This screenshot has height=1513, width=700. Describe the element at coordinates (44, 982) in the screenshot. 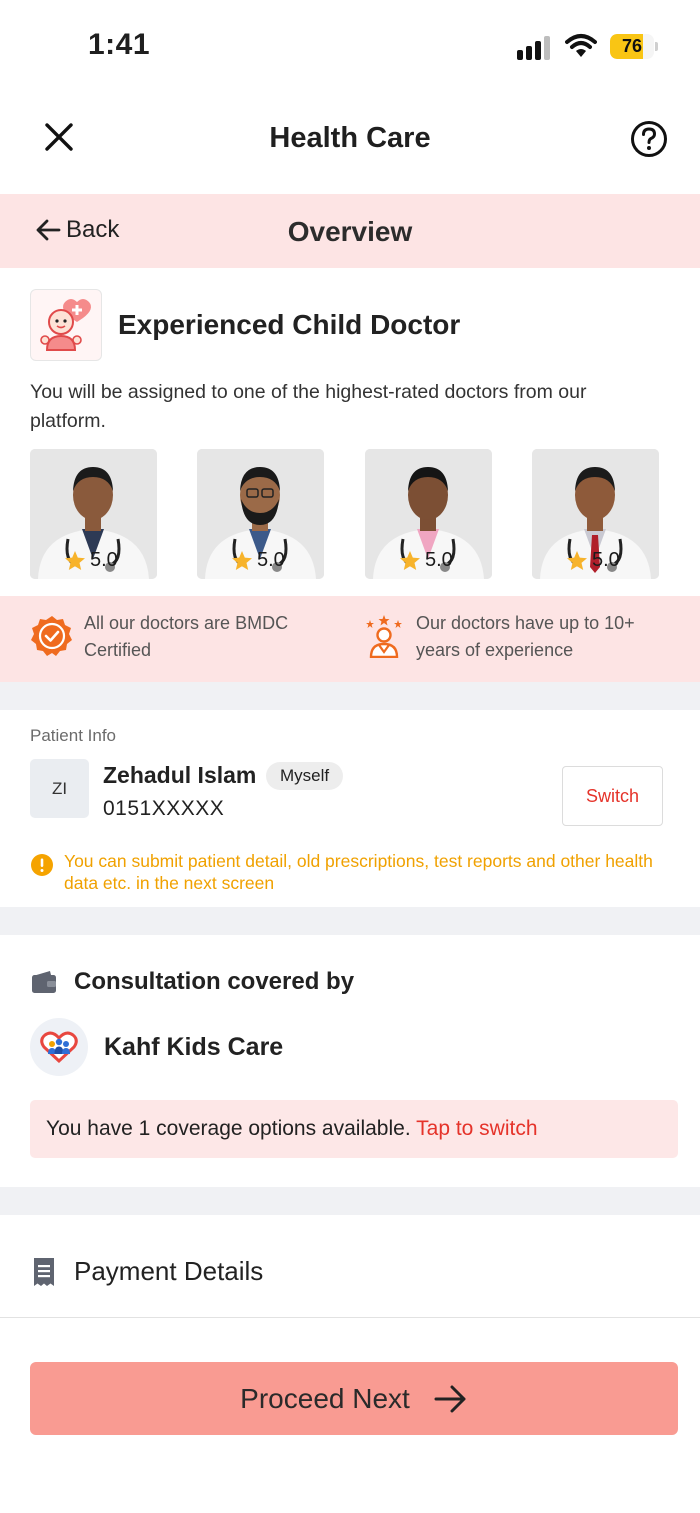

I see `wallet-icon` at that location.